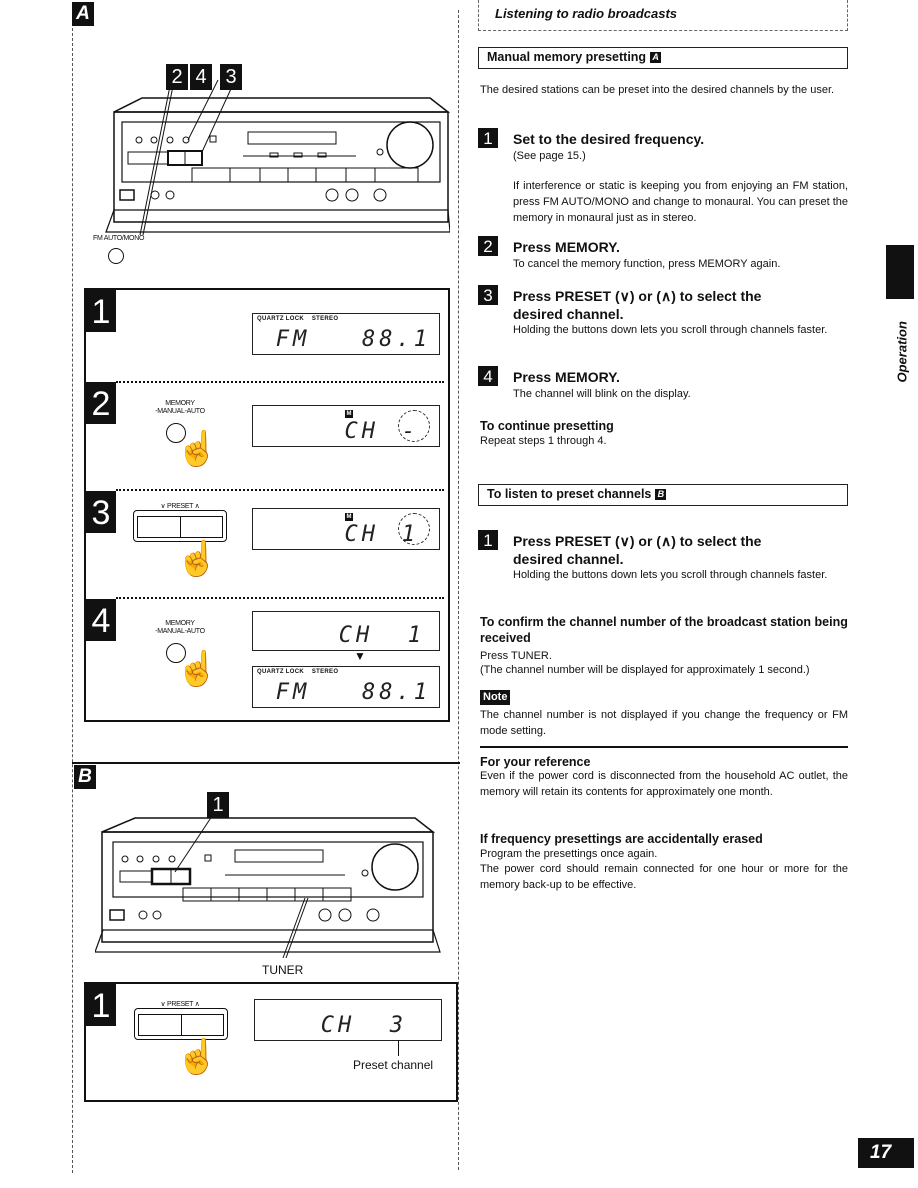 Image resolution: width=918 pixels, height=1188 pixels. Describe the element at coordinates (543, 441) in the screenshot. I see `continue-presetting-text: Repeat steps 1 through 4.` at that location.